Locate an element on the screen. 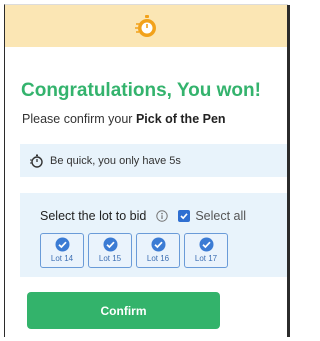  lot-label: Lot 16 is located at coordinates (158, 258).